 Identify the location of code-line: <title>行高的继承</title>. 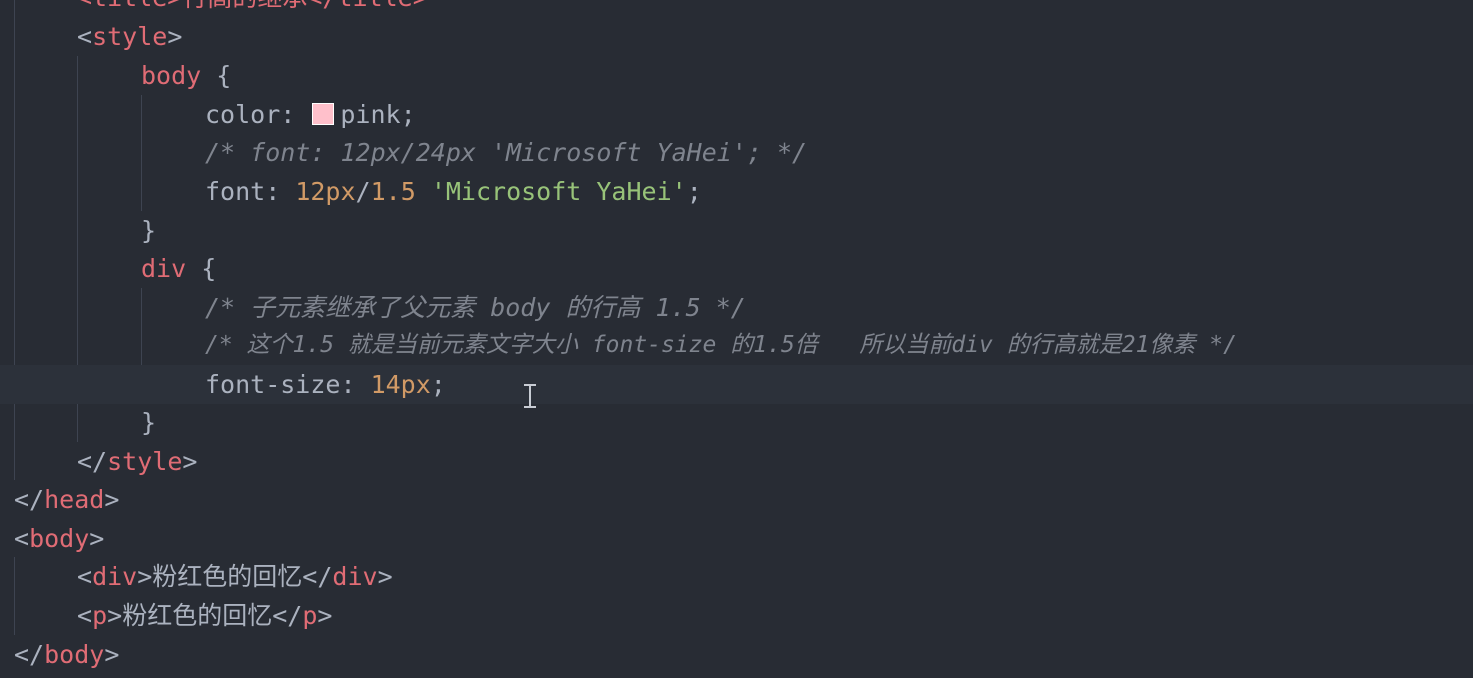
(736, 8).